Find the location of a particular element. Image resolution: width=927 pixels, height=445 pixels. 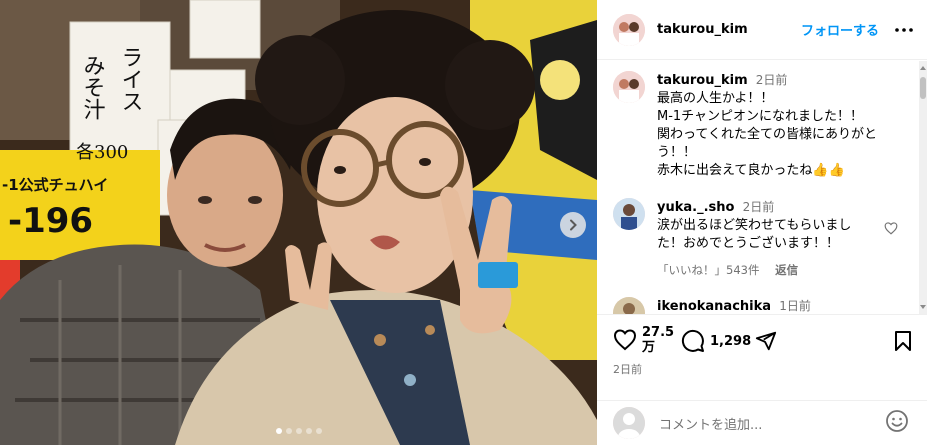

default-avatar-icon is located at coordinates (629, 423).